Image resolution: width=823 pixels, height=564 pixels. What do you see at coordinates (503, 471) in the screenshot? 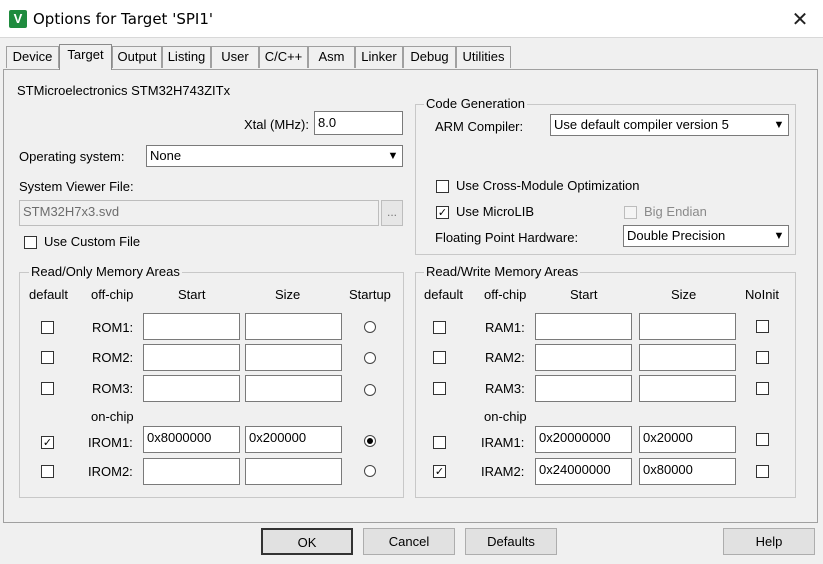
I see `iram2-label: IRAM2:` at bounding box center [503, 471].